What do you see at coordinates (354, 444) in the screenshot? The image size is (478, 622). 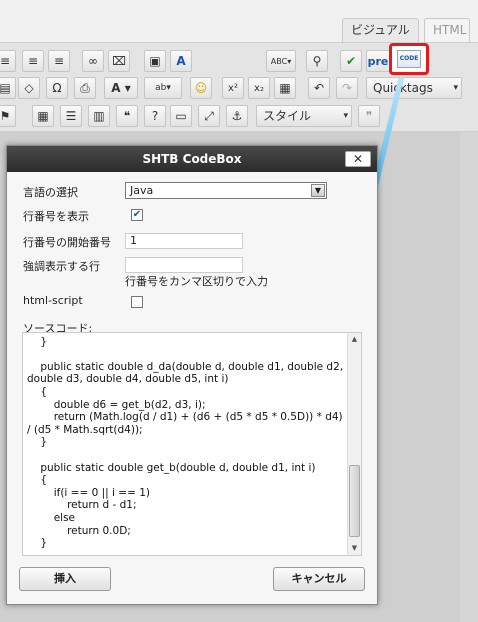 I see `scrollbar: ▲ ▼` at bounding box center [354, 444].